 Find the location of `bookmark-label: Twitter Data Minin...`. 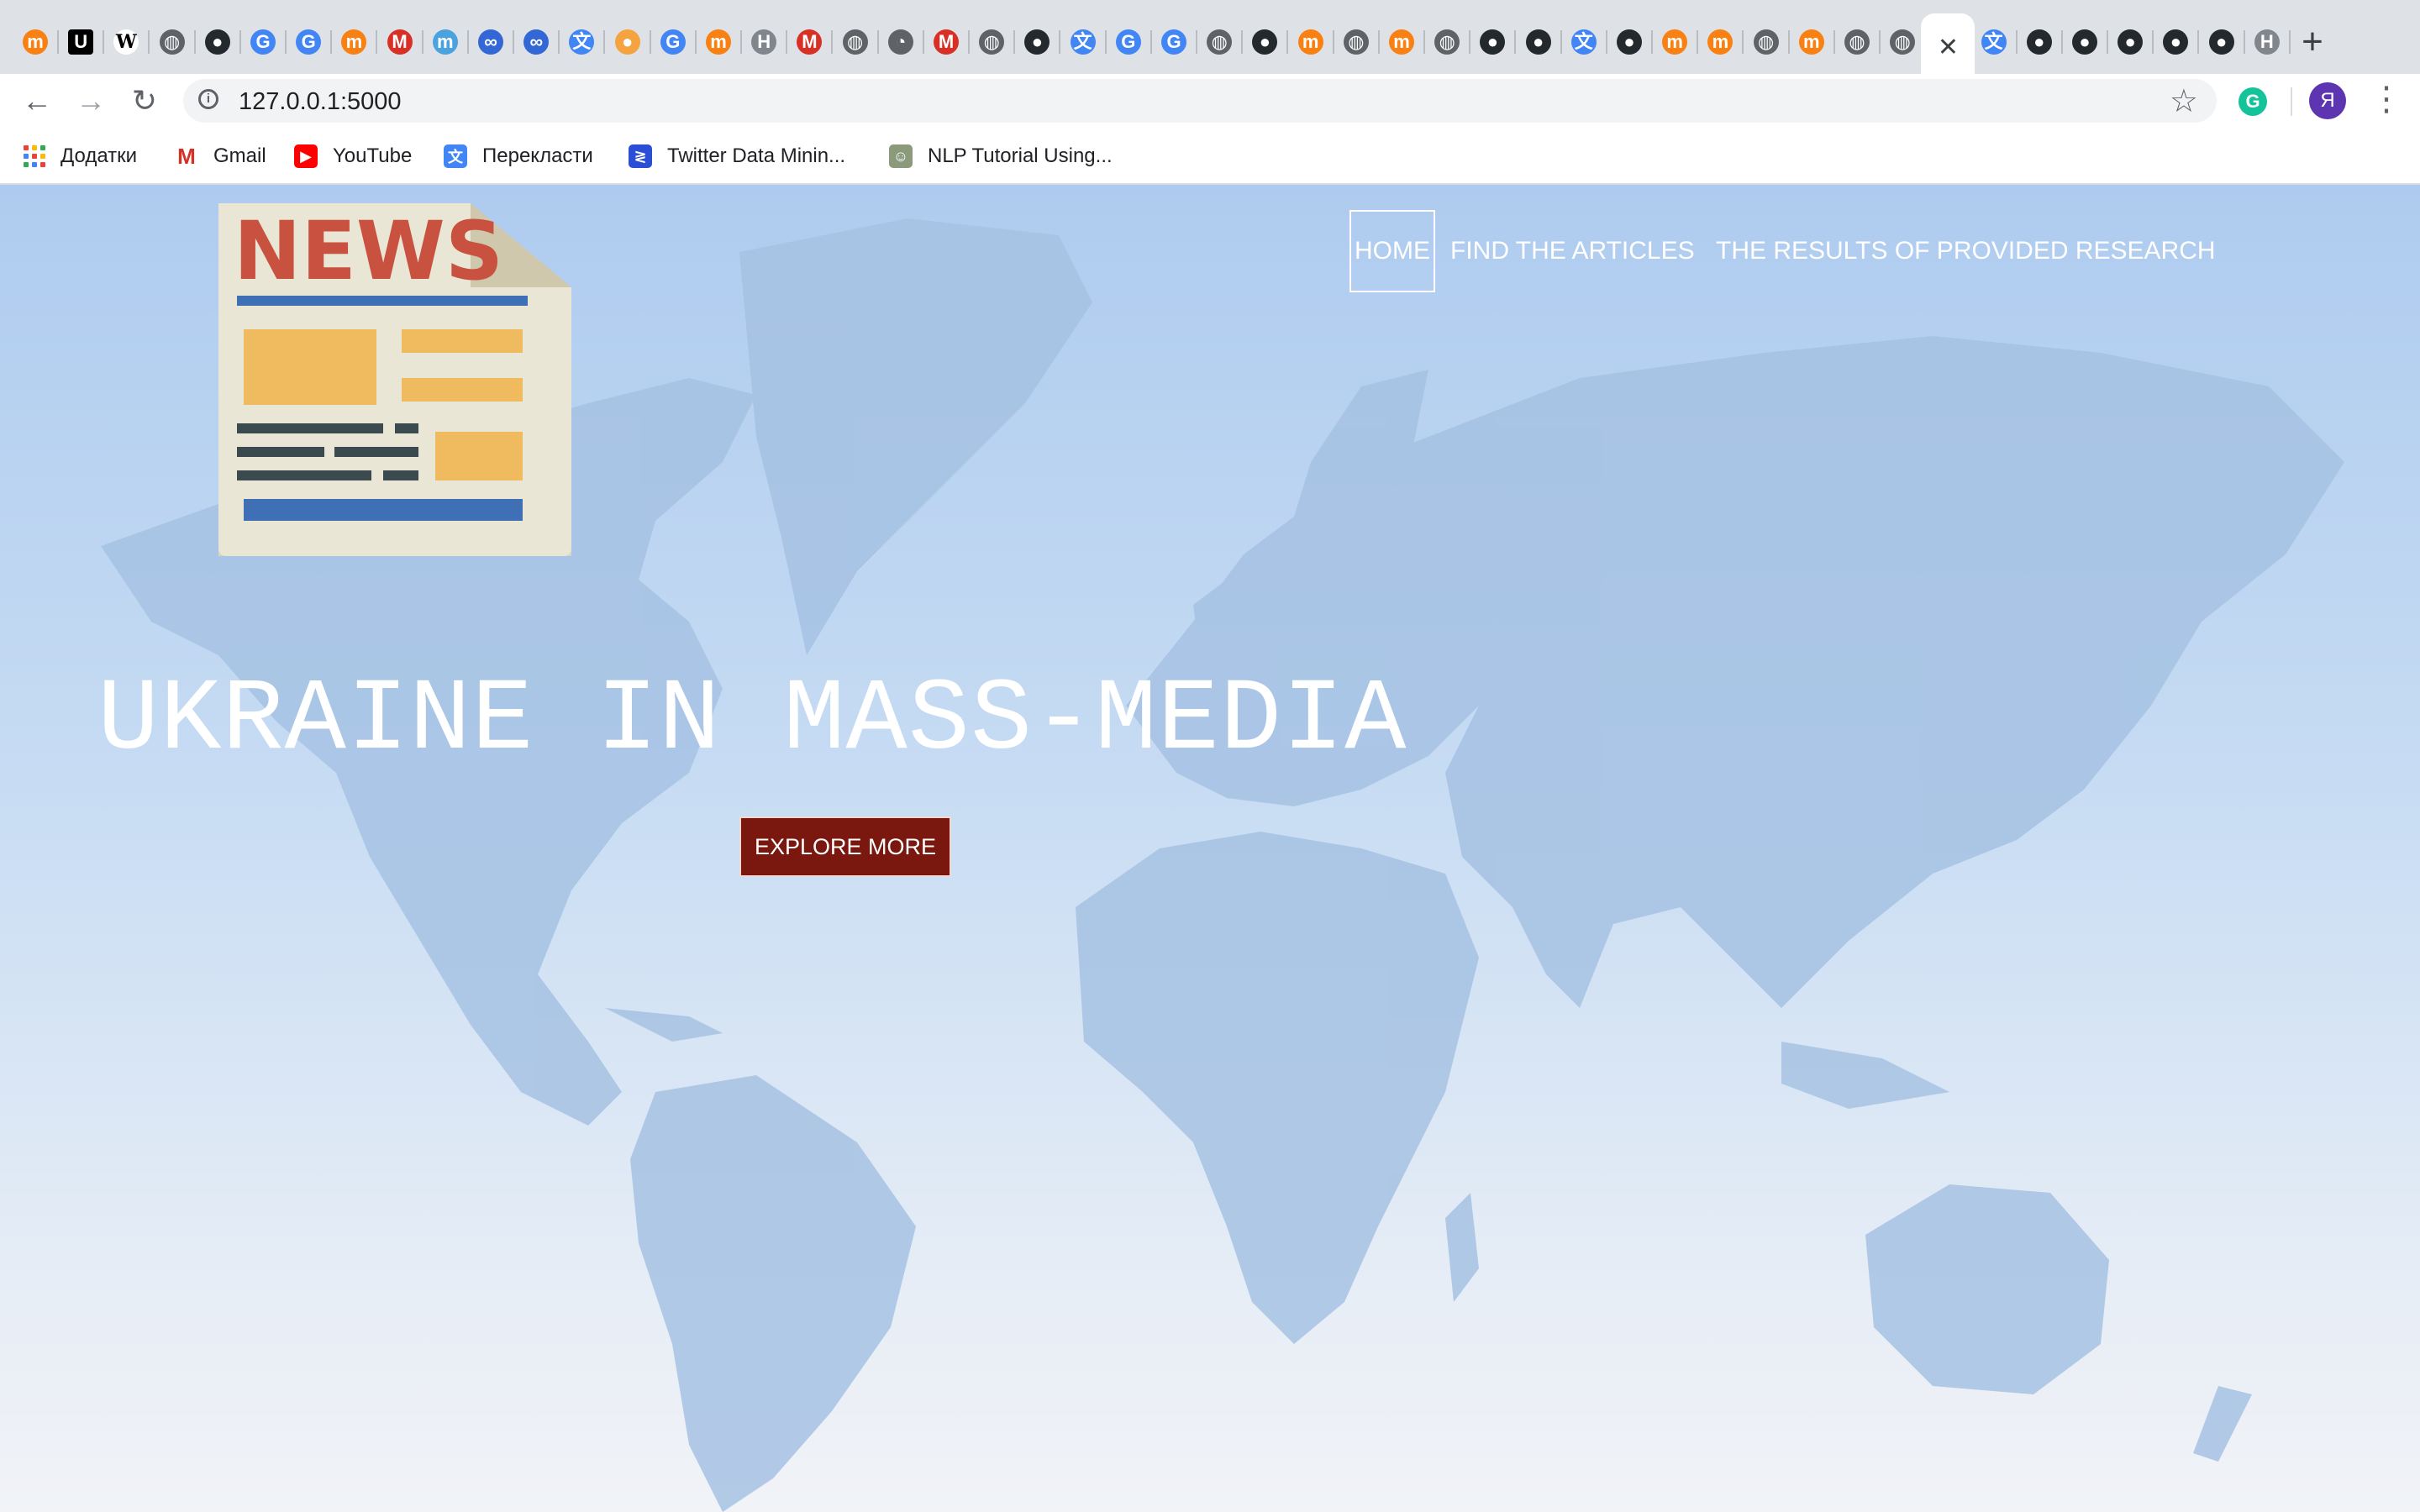

bookmark-label: Twitter Data Minin... is located at coordinates (756, 155).